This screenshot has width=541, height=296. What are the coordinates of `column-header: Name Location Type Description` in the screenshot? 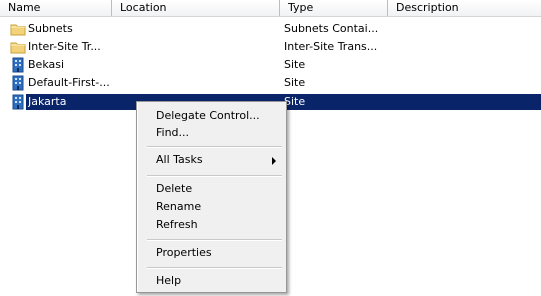 It's located at (270, 8).